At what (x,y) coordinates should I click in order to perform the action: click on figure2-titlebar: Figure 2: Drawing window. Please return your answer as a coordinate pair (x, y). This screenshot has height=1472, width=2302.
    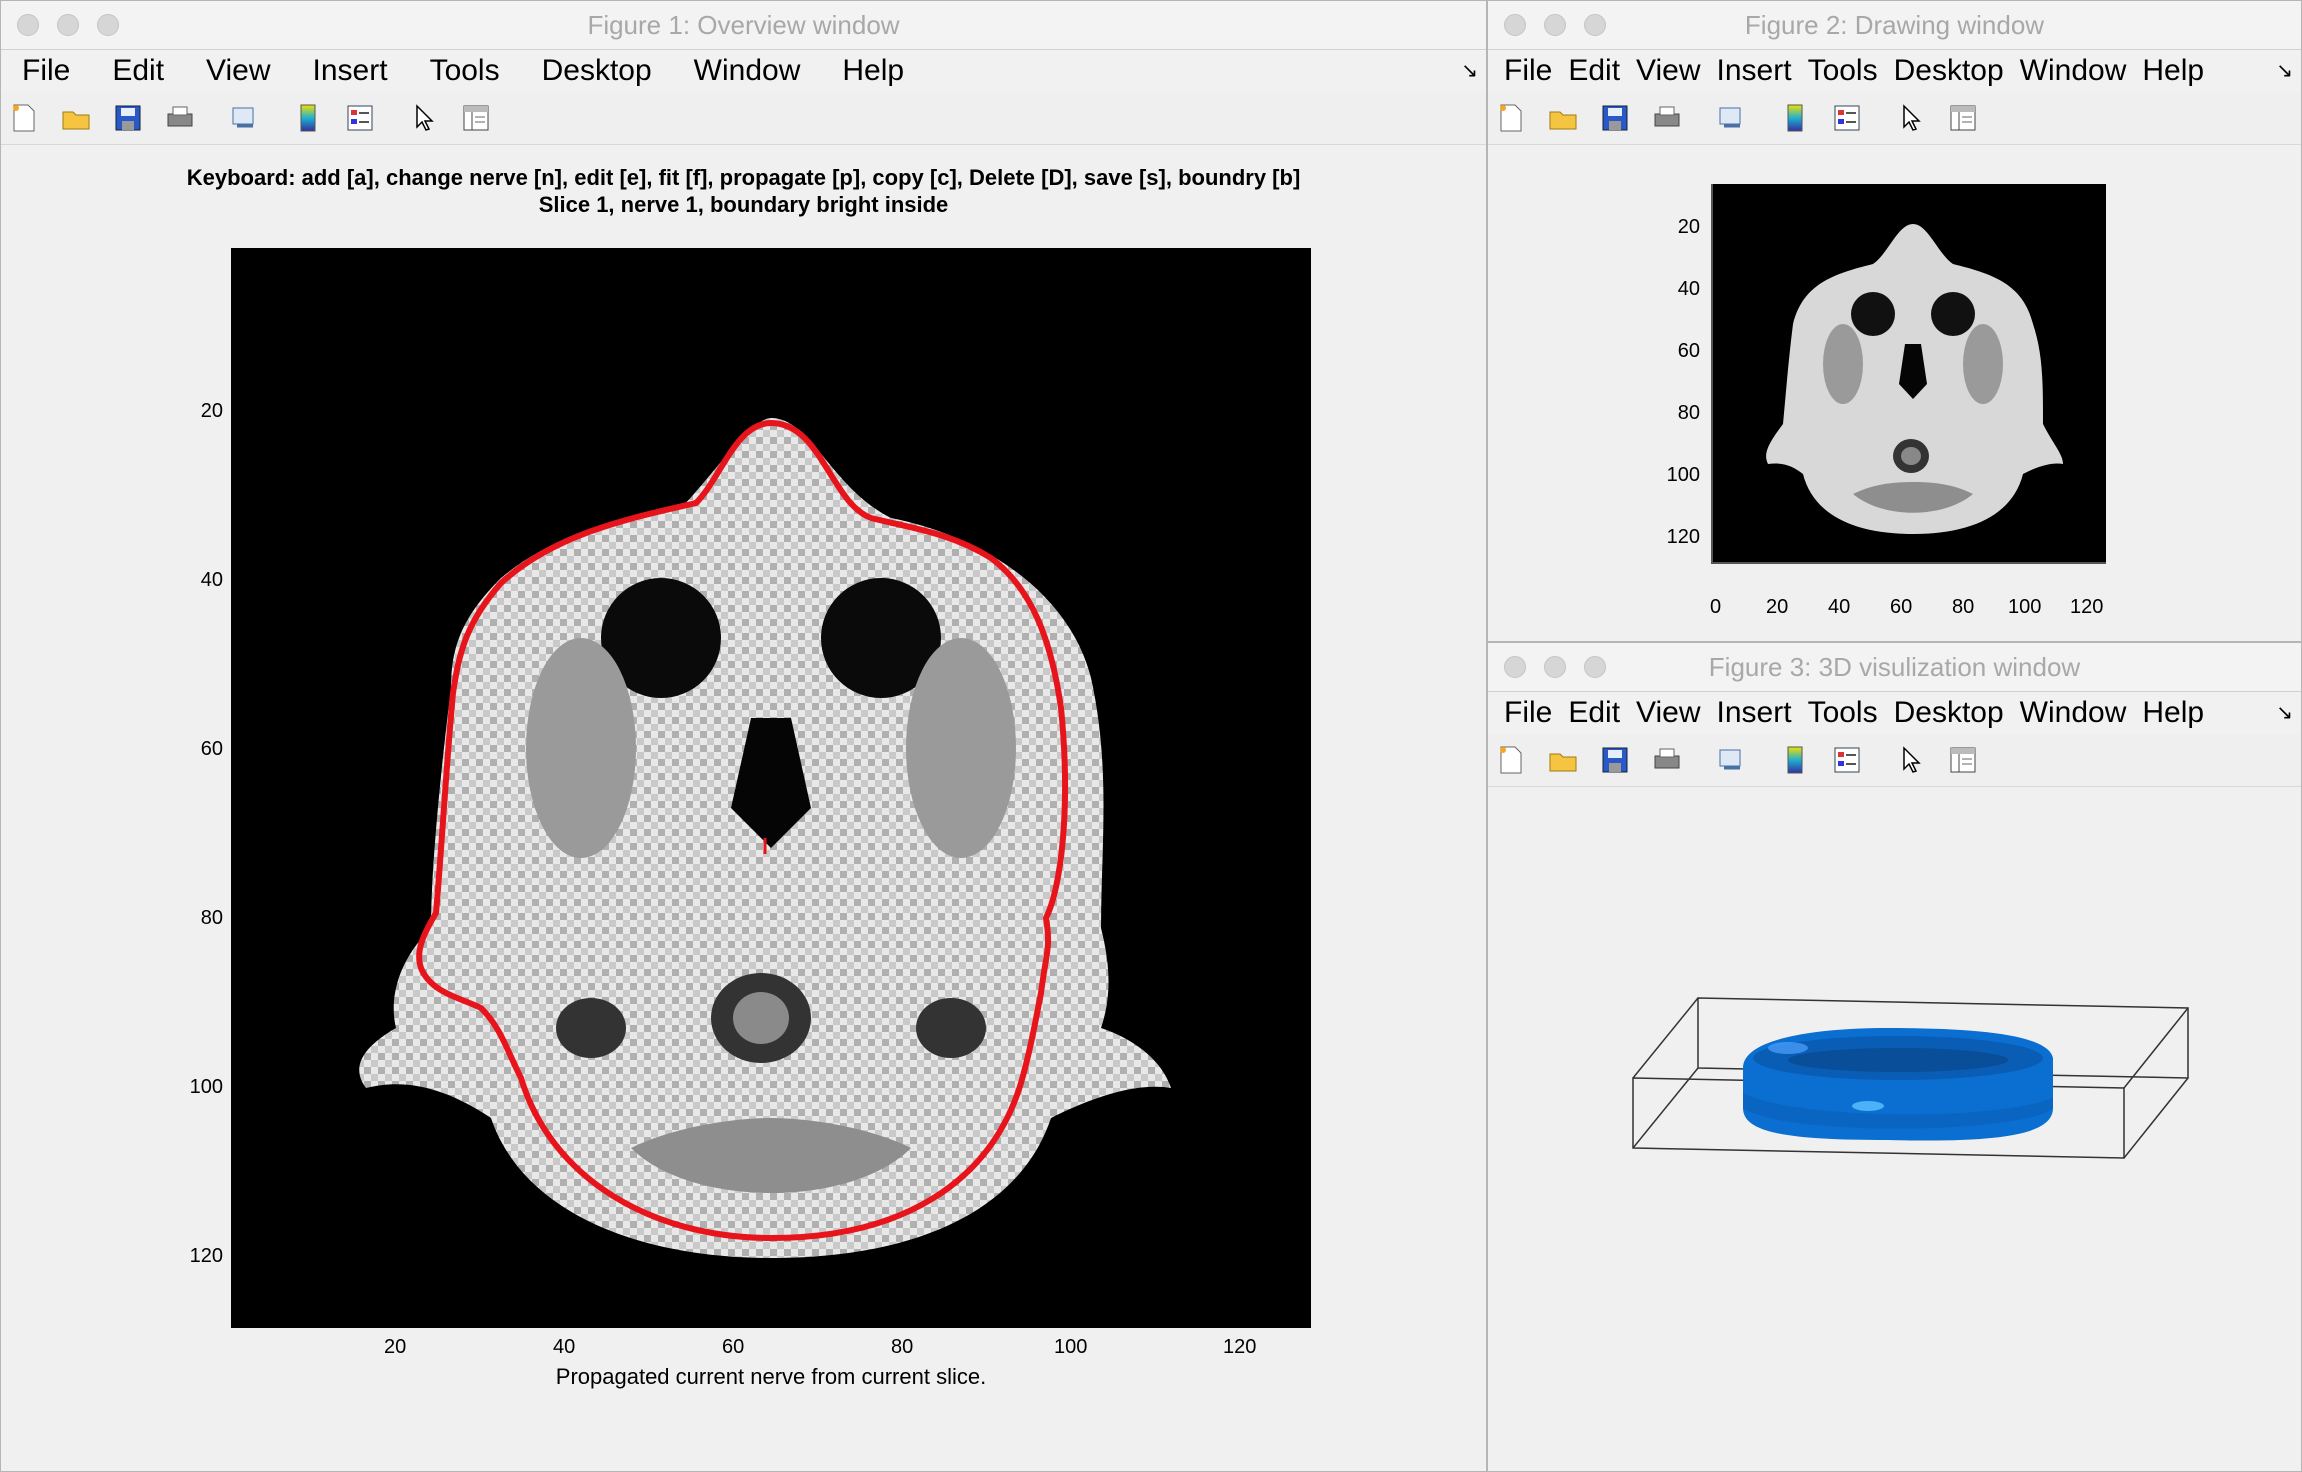
    Looking at the image, I should click on (1894, 25).